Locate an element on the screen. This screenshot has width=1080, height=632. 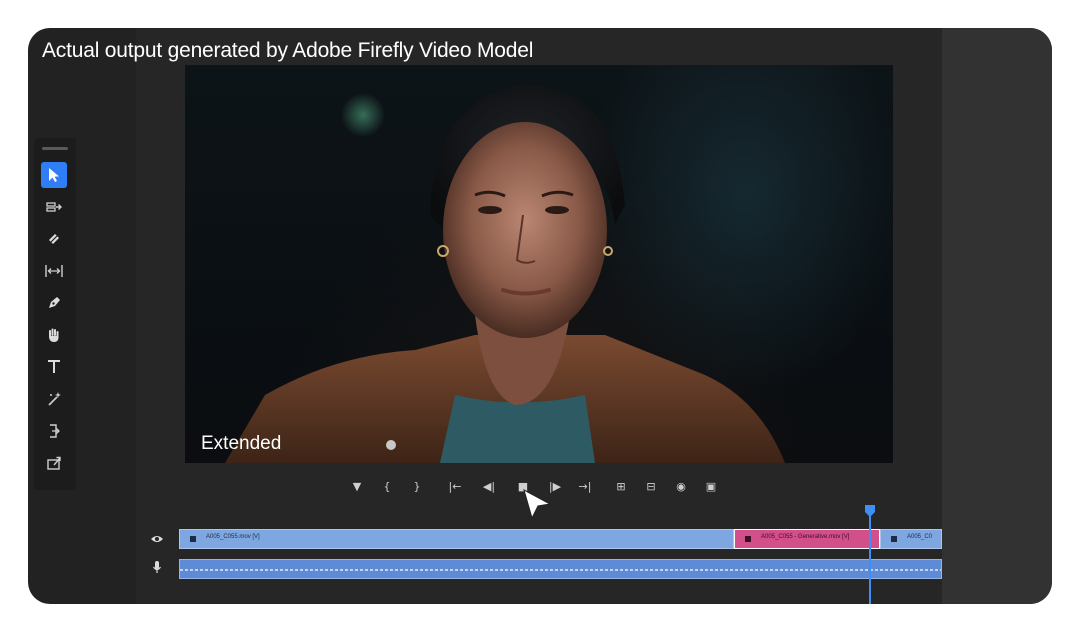
go-to-in-icon: |← is located at coordinates (455, 486).